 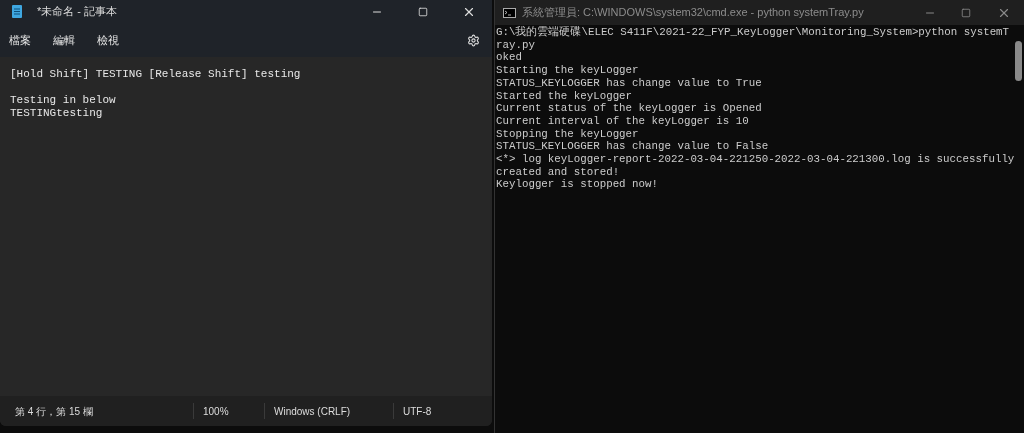 I want to click on window-title: 系統管理員: C:\WINDOWS\system32\cmd.exe - python systemTray.py, so click(x=693, y=13).